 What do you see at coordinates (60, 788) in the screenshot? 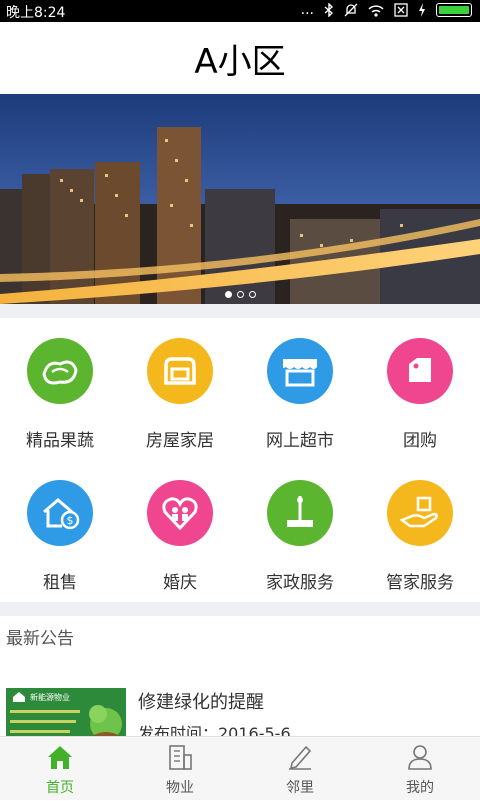
I see `tab-label: 首页` at bounding box center [60, 788].